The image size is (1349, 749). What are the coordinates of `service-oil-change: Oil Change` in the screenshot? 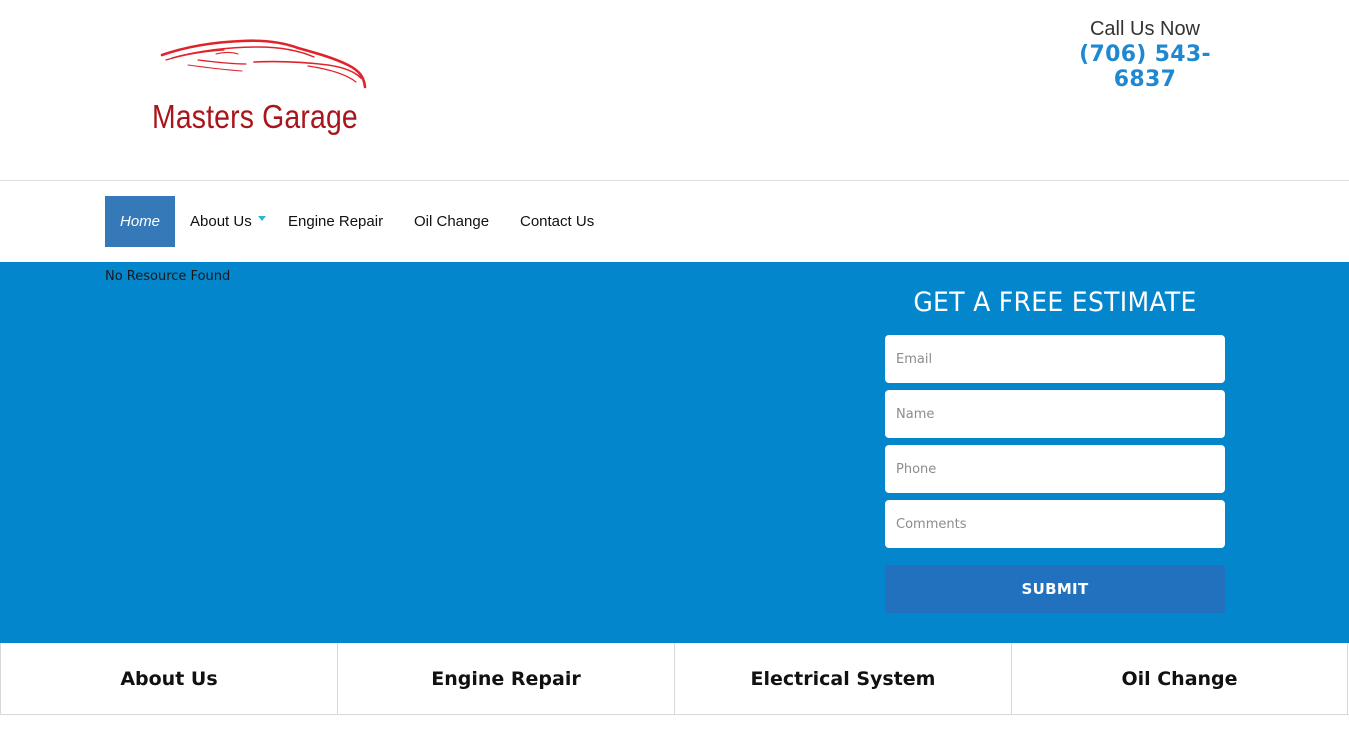 It's located at (1179, 679).